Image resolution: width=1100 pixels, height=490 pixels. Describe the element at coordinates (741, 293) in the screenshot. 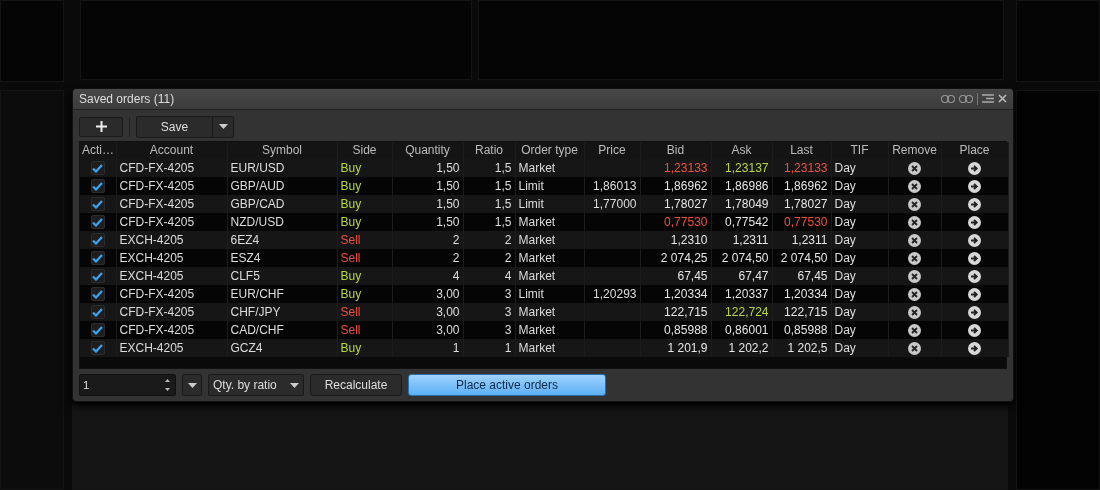

I see `table-cell: 1,20337` at that location.